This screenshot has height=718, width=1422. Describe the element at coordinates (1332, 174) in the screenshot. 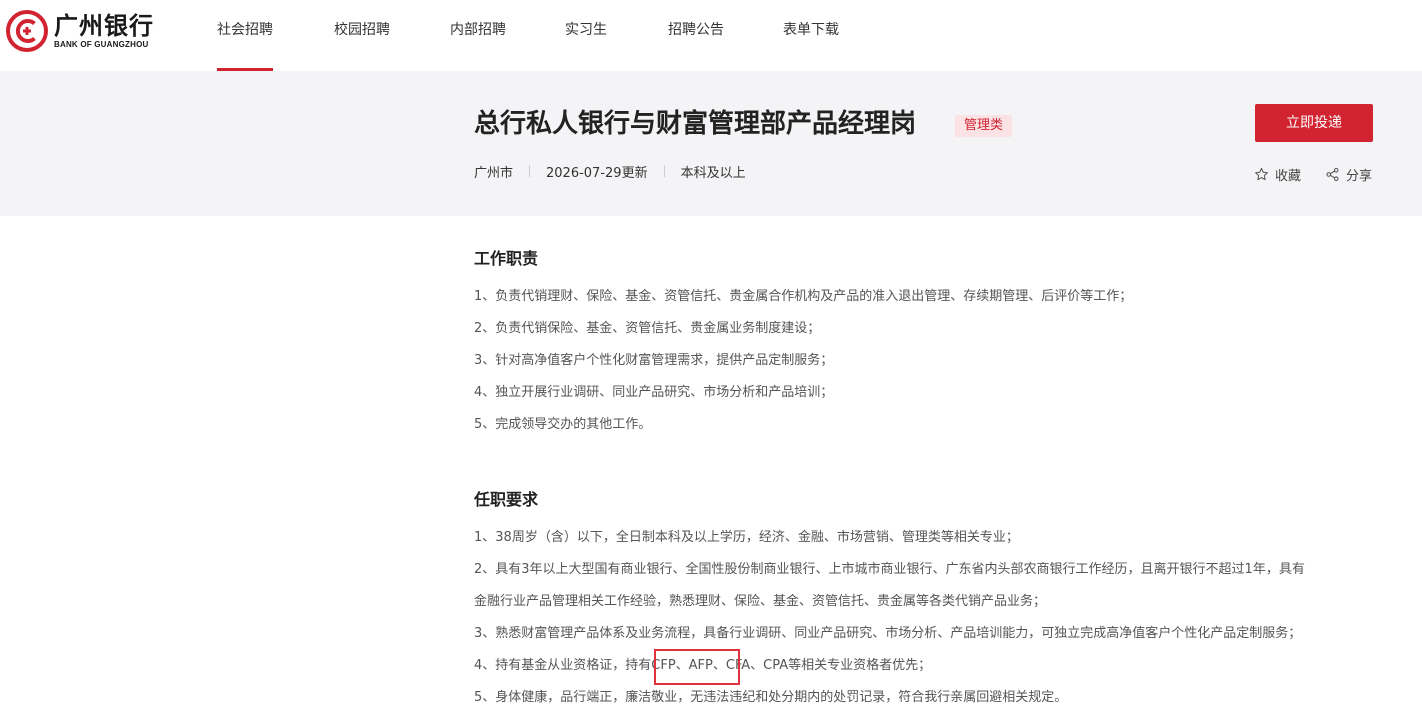

I see `share-icon` at that location.